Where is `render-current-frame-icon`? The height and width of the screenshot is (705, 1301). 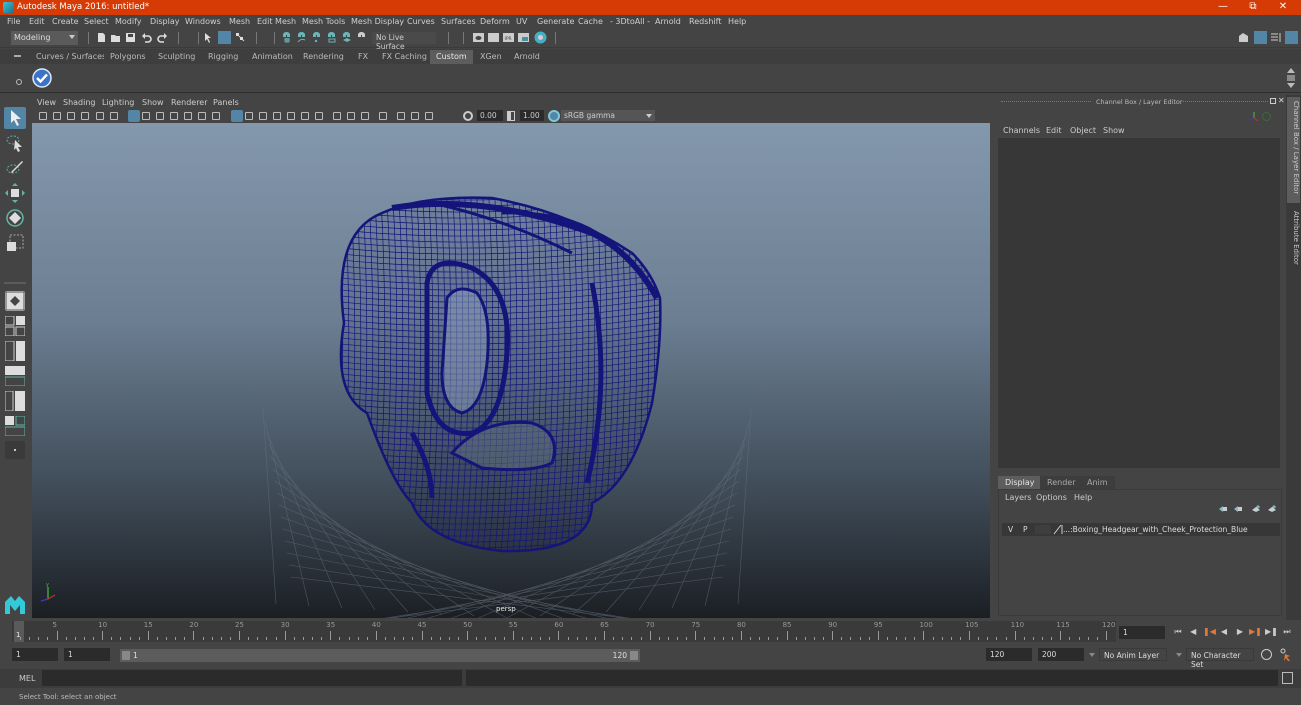 render-current-frame-icon is located at coordinates (493, 37).